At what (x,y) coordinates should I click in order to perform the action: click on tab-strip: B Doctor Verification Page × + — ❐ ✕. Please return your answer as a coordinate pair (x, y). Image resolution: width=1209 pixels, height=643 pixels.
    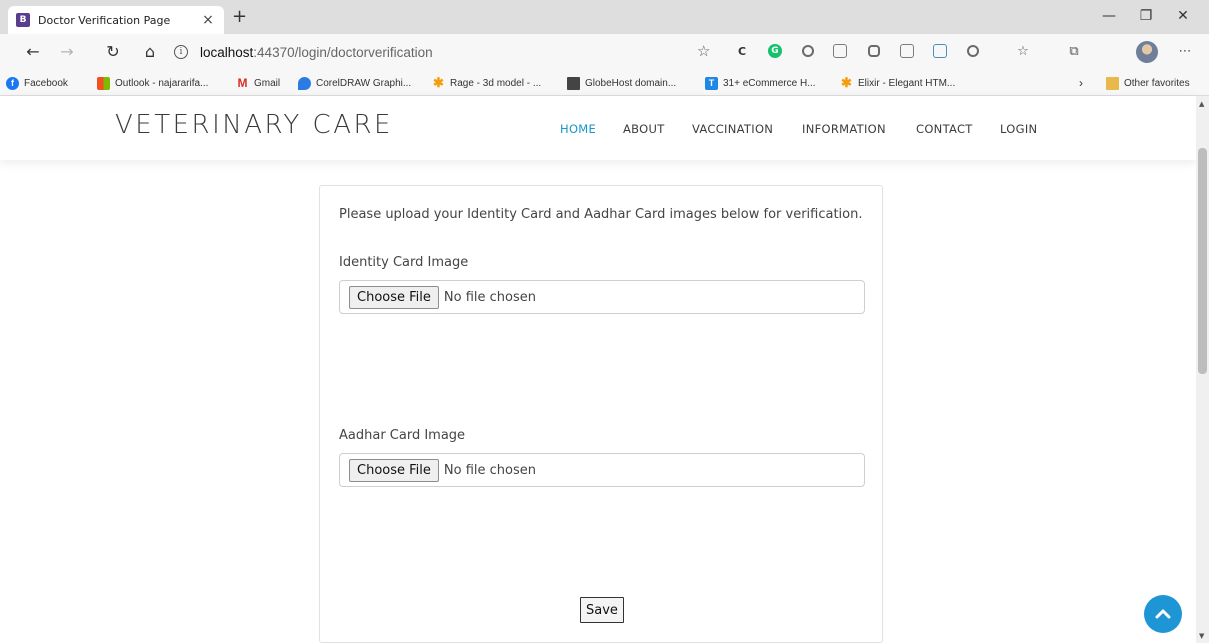
    Looking at the image, I should click on (604, 17).